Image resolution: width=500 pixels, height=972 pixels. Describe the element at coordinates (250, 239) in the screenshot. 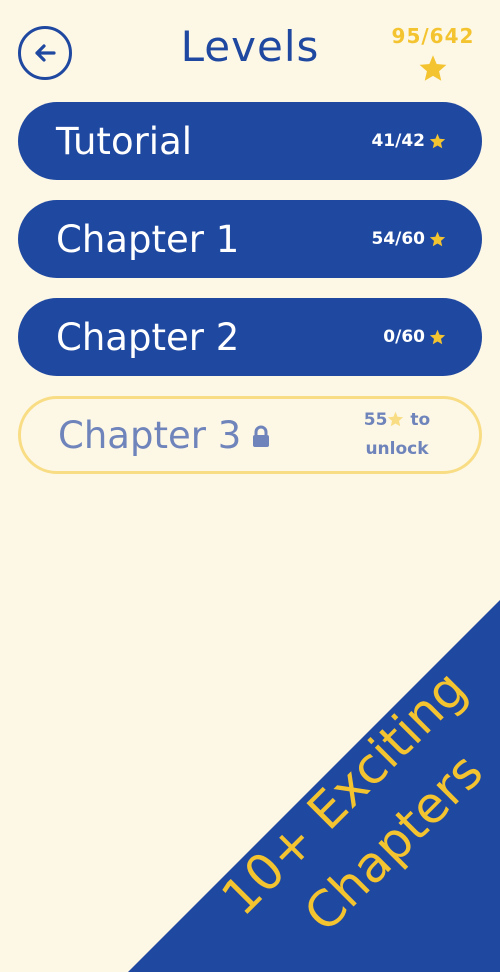

I see `chapter-row-1: Chapter 1 54/60` at that location.